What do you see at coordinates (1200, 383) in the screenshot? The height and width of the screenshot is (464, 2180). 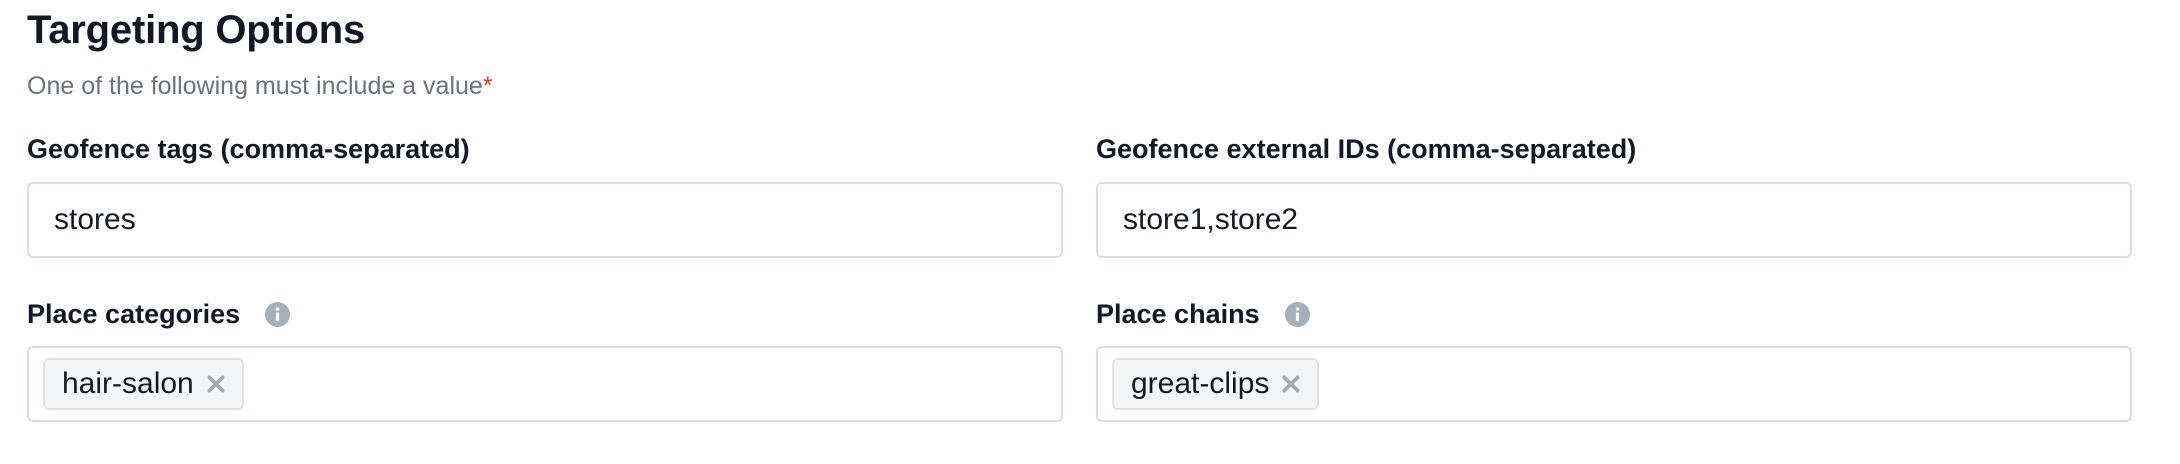 I see `tag-chip-label: great-clips` at bounding box center [1200, 383].